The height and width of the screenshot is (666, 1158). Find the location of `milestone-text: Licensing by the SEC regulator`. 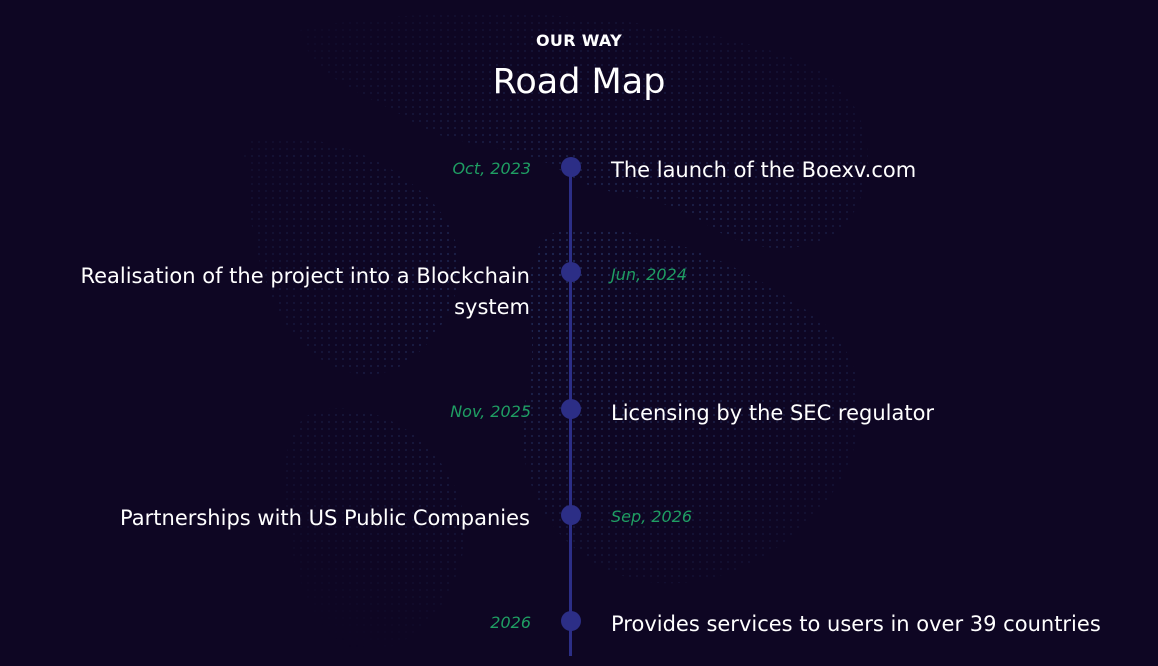

milestone-text: Licensing by the SEC regulator is located at coordinates (773, 413).